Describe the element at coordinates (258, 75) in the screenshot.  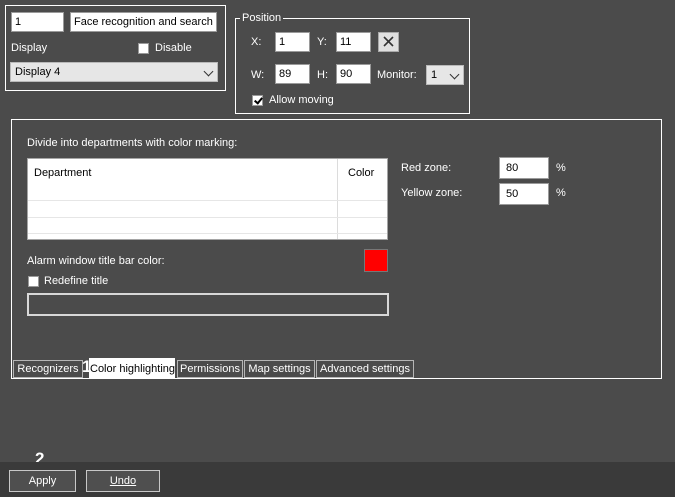
I see `w-label: W:` at that location.